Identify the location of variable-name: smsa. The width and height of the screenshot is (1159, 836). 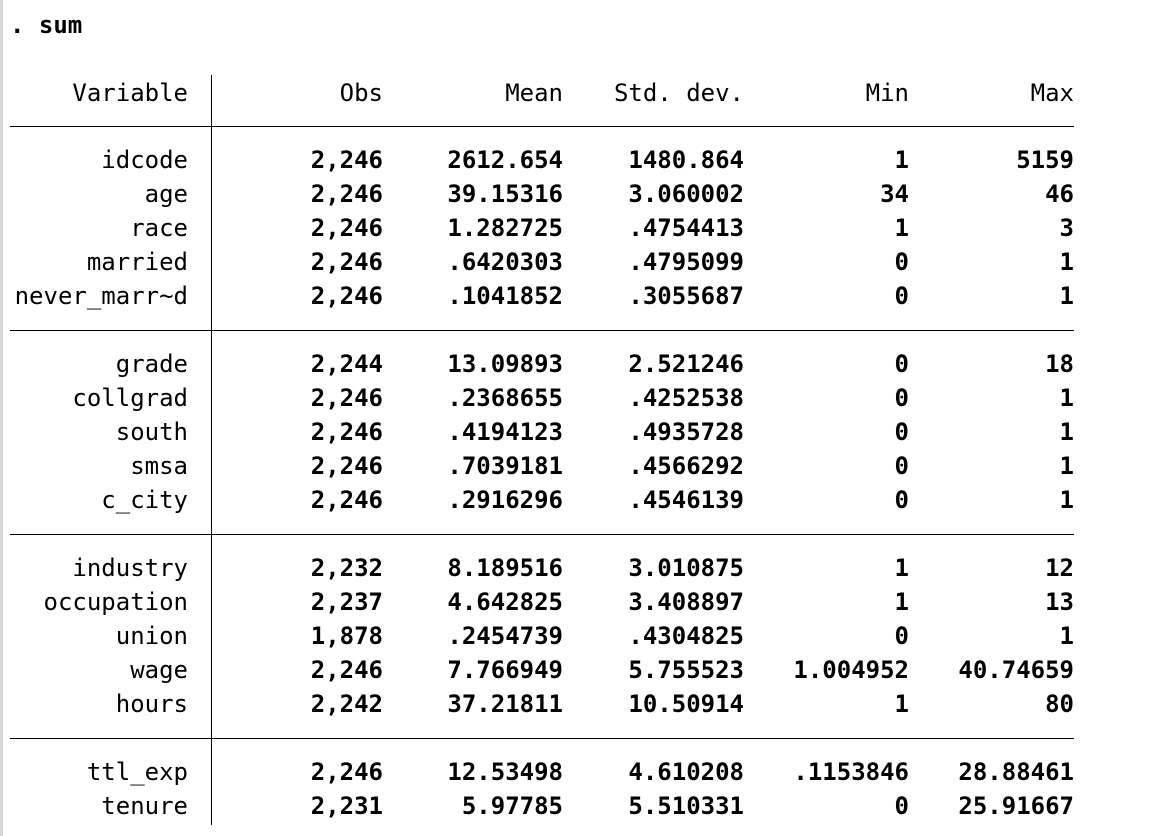
(159, 466).